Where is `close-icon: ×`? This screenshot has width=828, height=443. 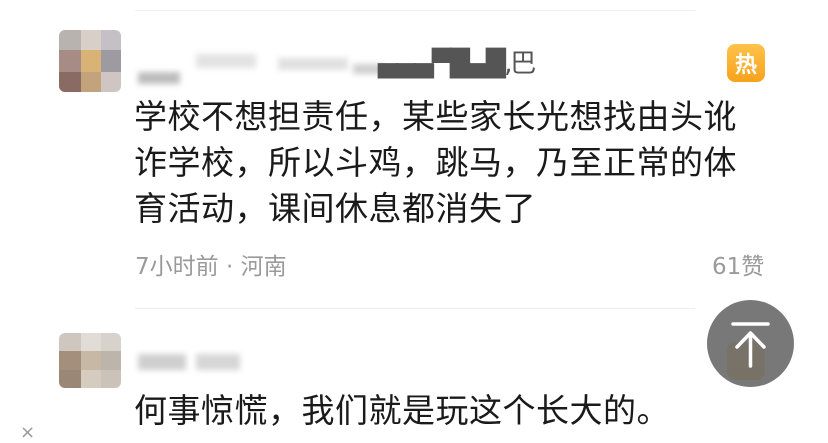
close-icon: × is located at coordinates (27, 432).